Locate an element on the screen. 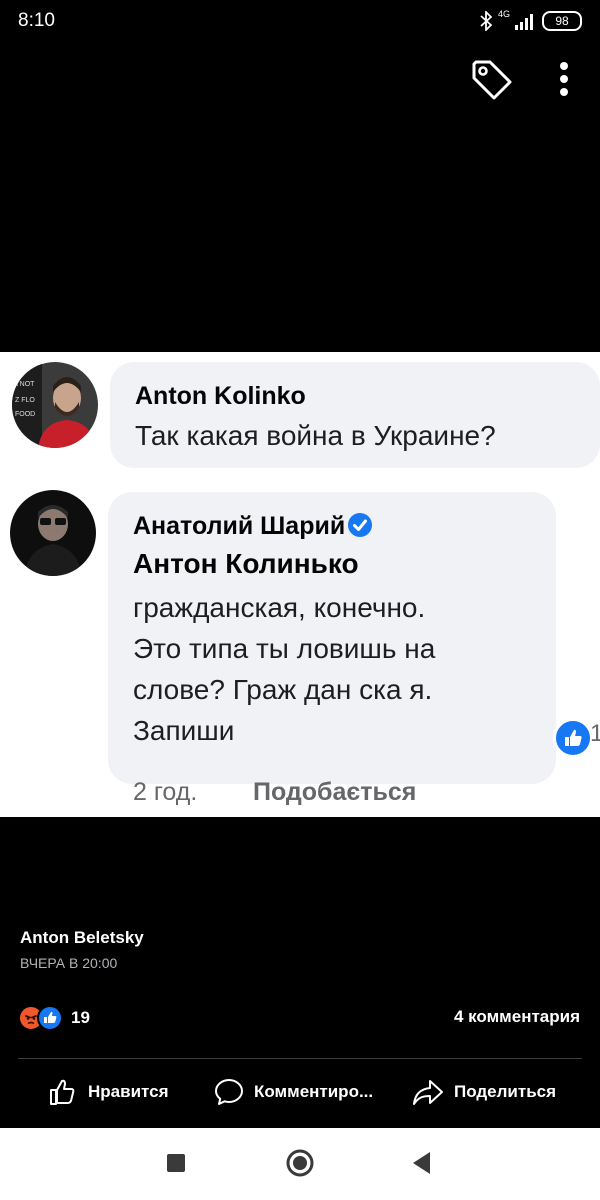  status-time: 8:10 is located at coordinates (36, 20).